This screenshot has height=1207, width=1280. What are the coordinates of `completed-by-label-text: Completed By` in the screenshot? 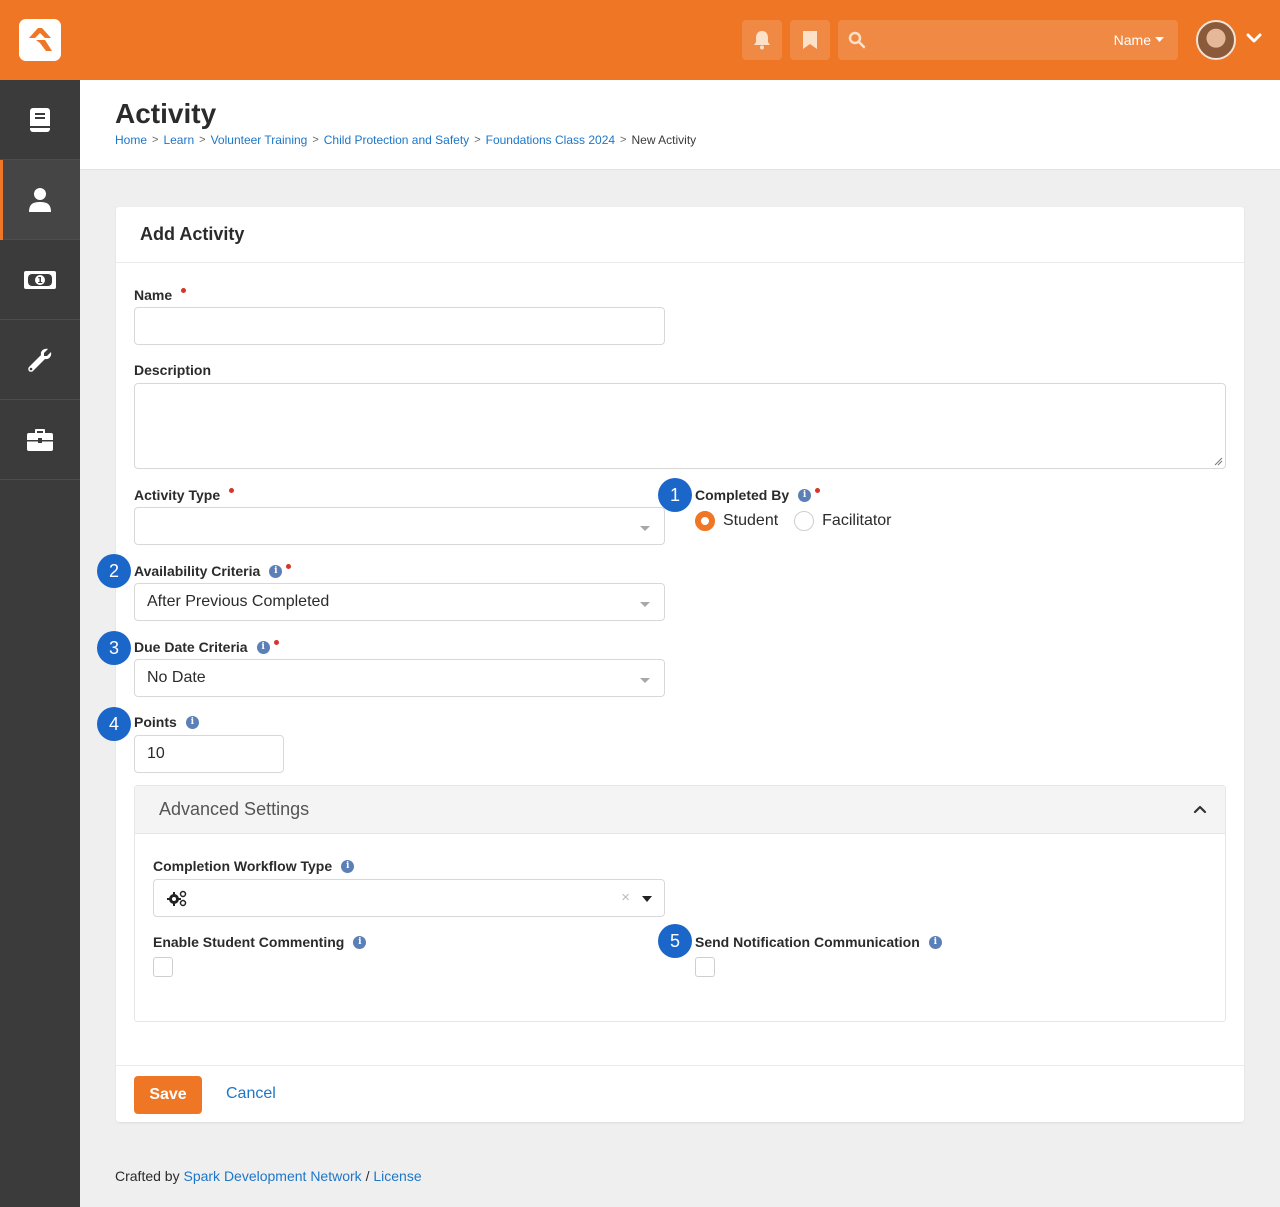 It's located at (742, 495).